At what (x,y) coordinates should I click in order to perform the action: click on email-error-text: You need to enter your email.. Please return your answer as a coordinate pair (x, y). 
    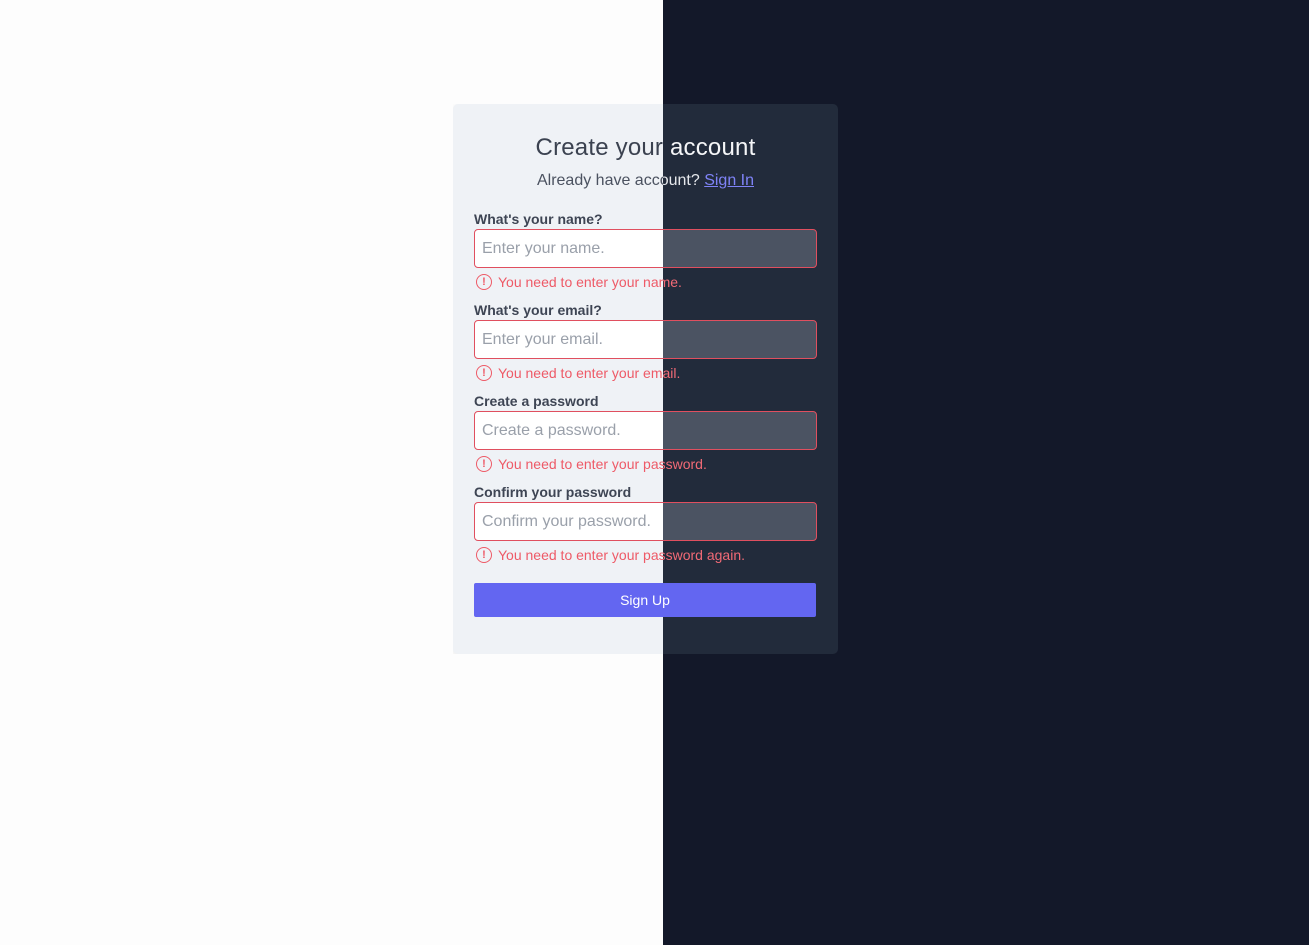
    Looking at the image, I should click on (589, 373).